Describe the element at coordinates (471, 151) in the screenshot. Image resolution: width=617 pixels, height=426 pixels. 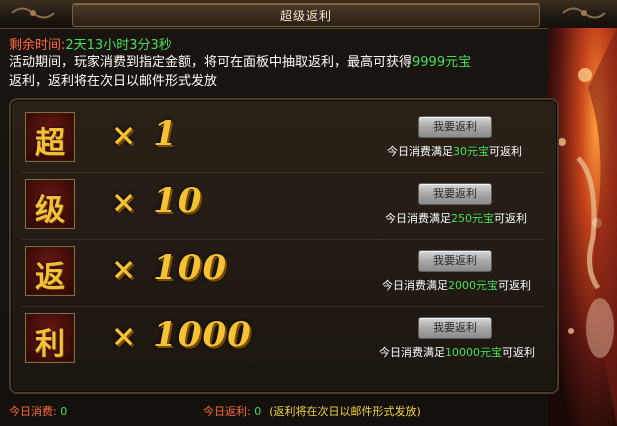
I see `condition-amount: 30元宝` at that location.